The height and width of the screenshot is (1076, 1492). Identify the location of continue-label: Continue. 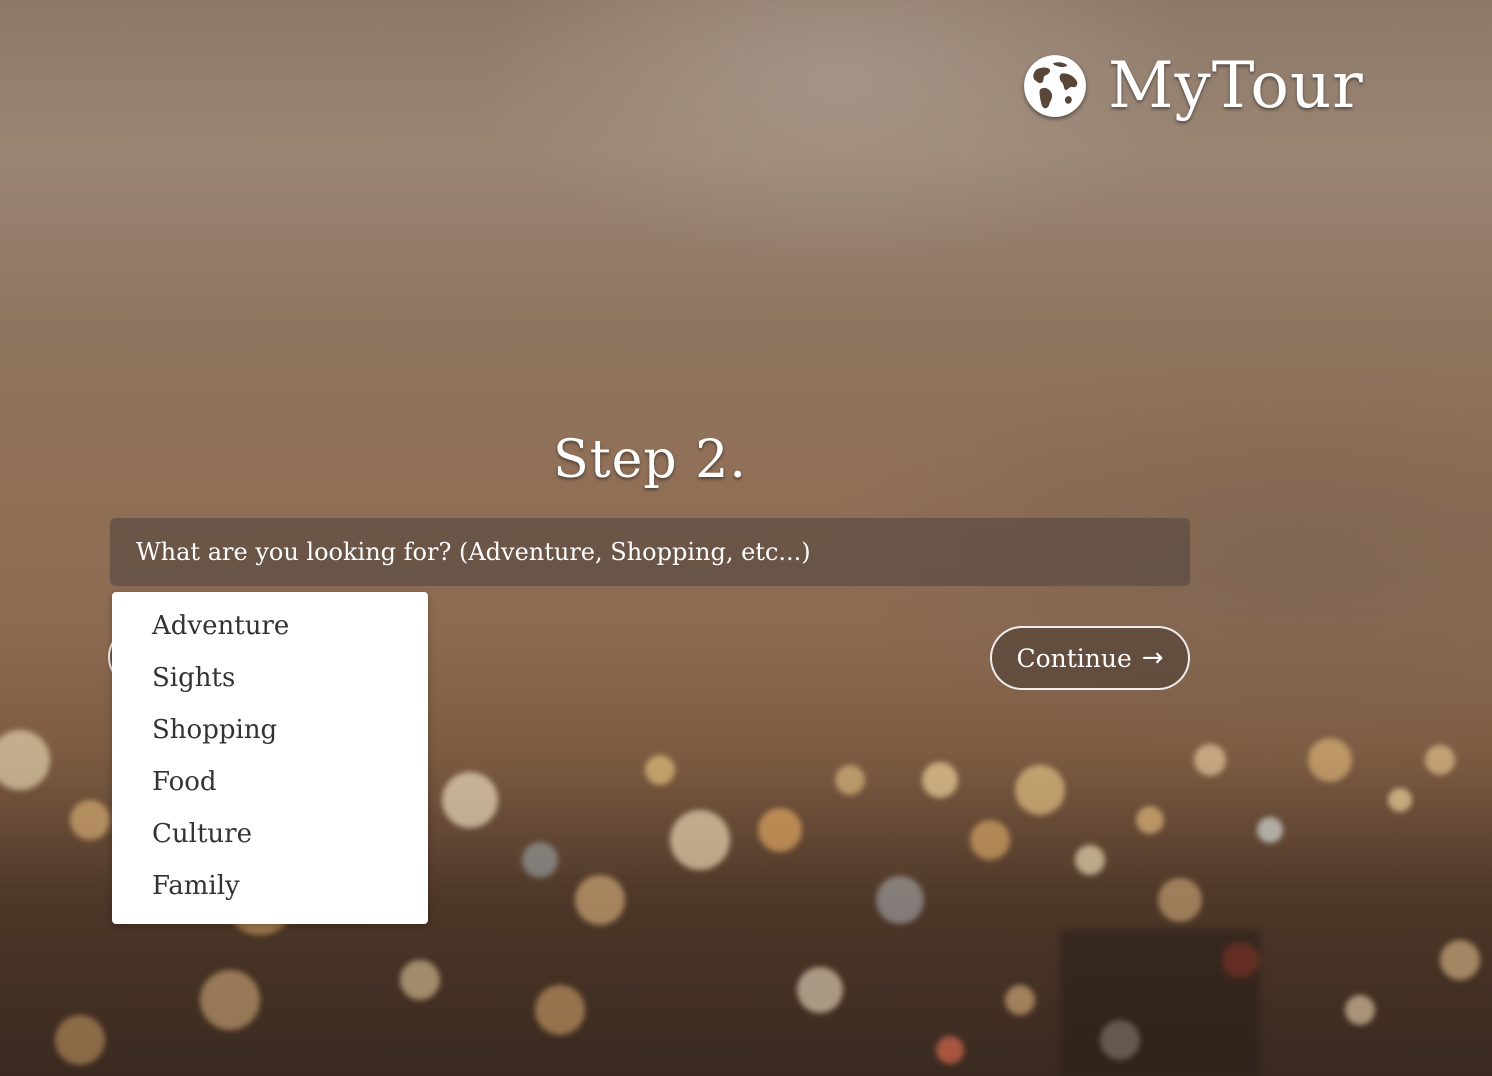
(1074, 658).